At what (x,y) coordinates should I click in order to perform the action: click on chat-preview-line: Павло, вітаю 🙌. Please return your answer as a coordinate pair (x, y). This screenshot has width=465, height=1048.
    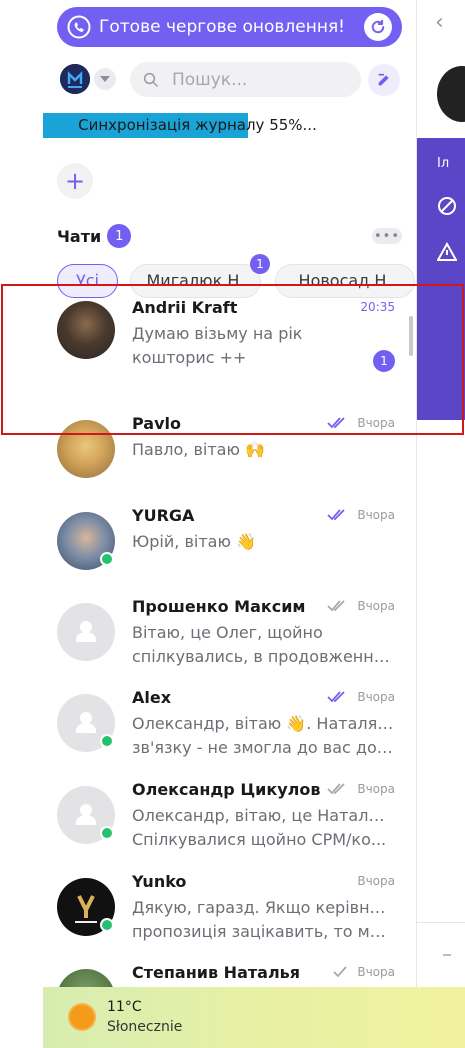
    Looking at the image, I should click on (198, 449).